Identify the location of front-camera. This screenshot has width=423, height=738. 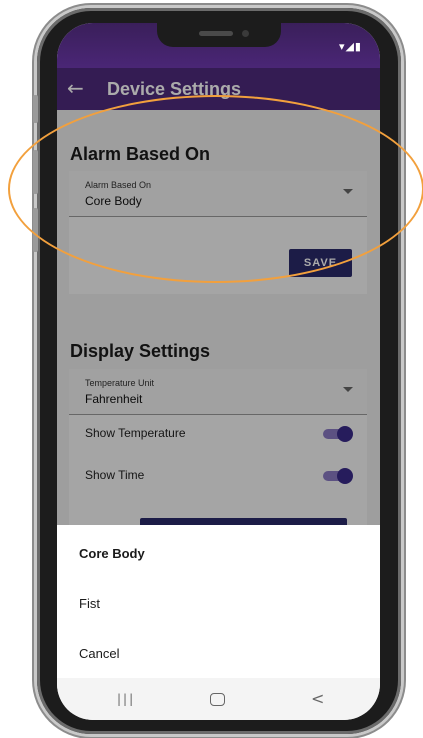
(245, 33).